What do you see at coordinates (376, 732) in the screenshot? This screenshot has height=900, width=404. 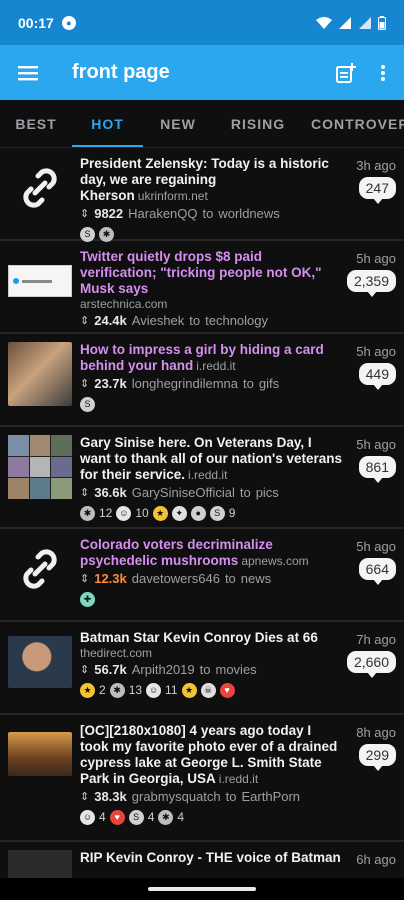 I see `post-time: 8h ago` at bounding box center [376, 732].